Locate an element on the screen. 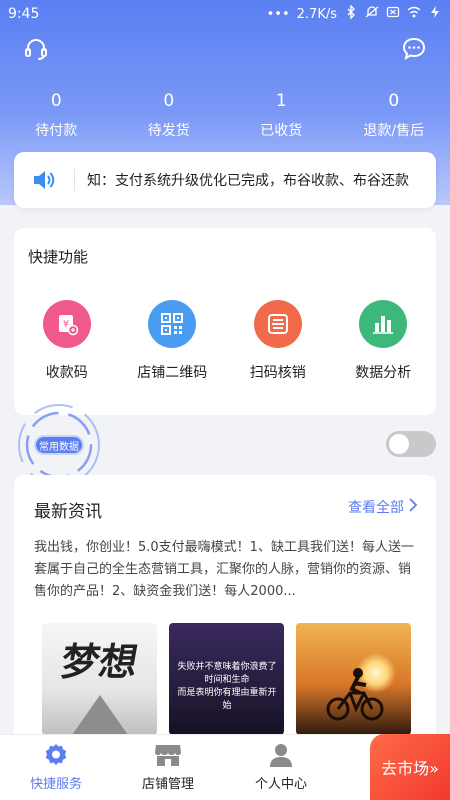 The image size is (450, 800). order-label: 待发货 is located at coordinates (168, 131).